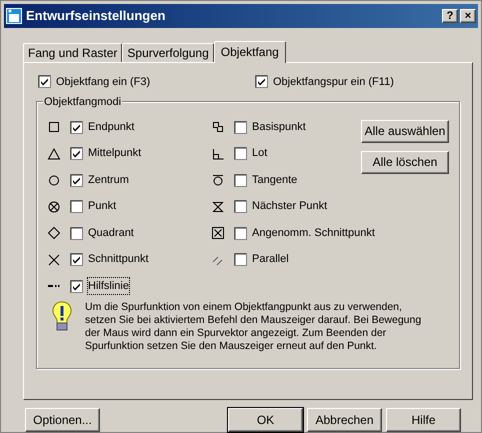  Describe the element at coordinates (218, 233) in the screenshot. I see `apparent-intersection-icon` at that location.